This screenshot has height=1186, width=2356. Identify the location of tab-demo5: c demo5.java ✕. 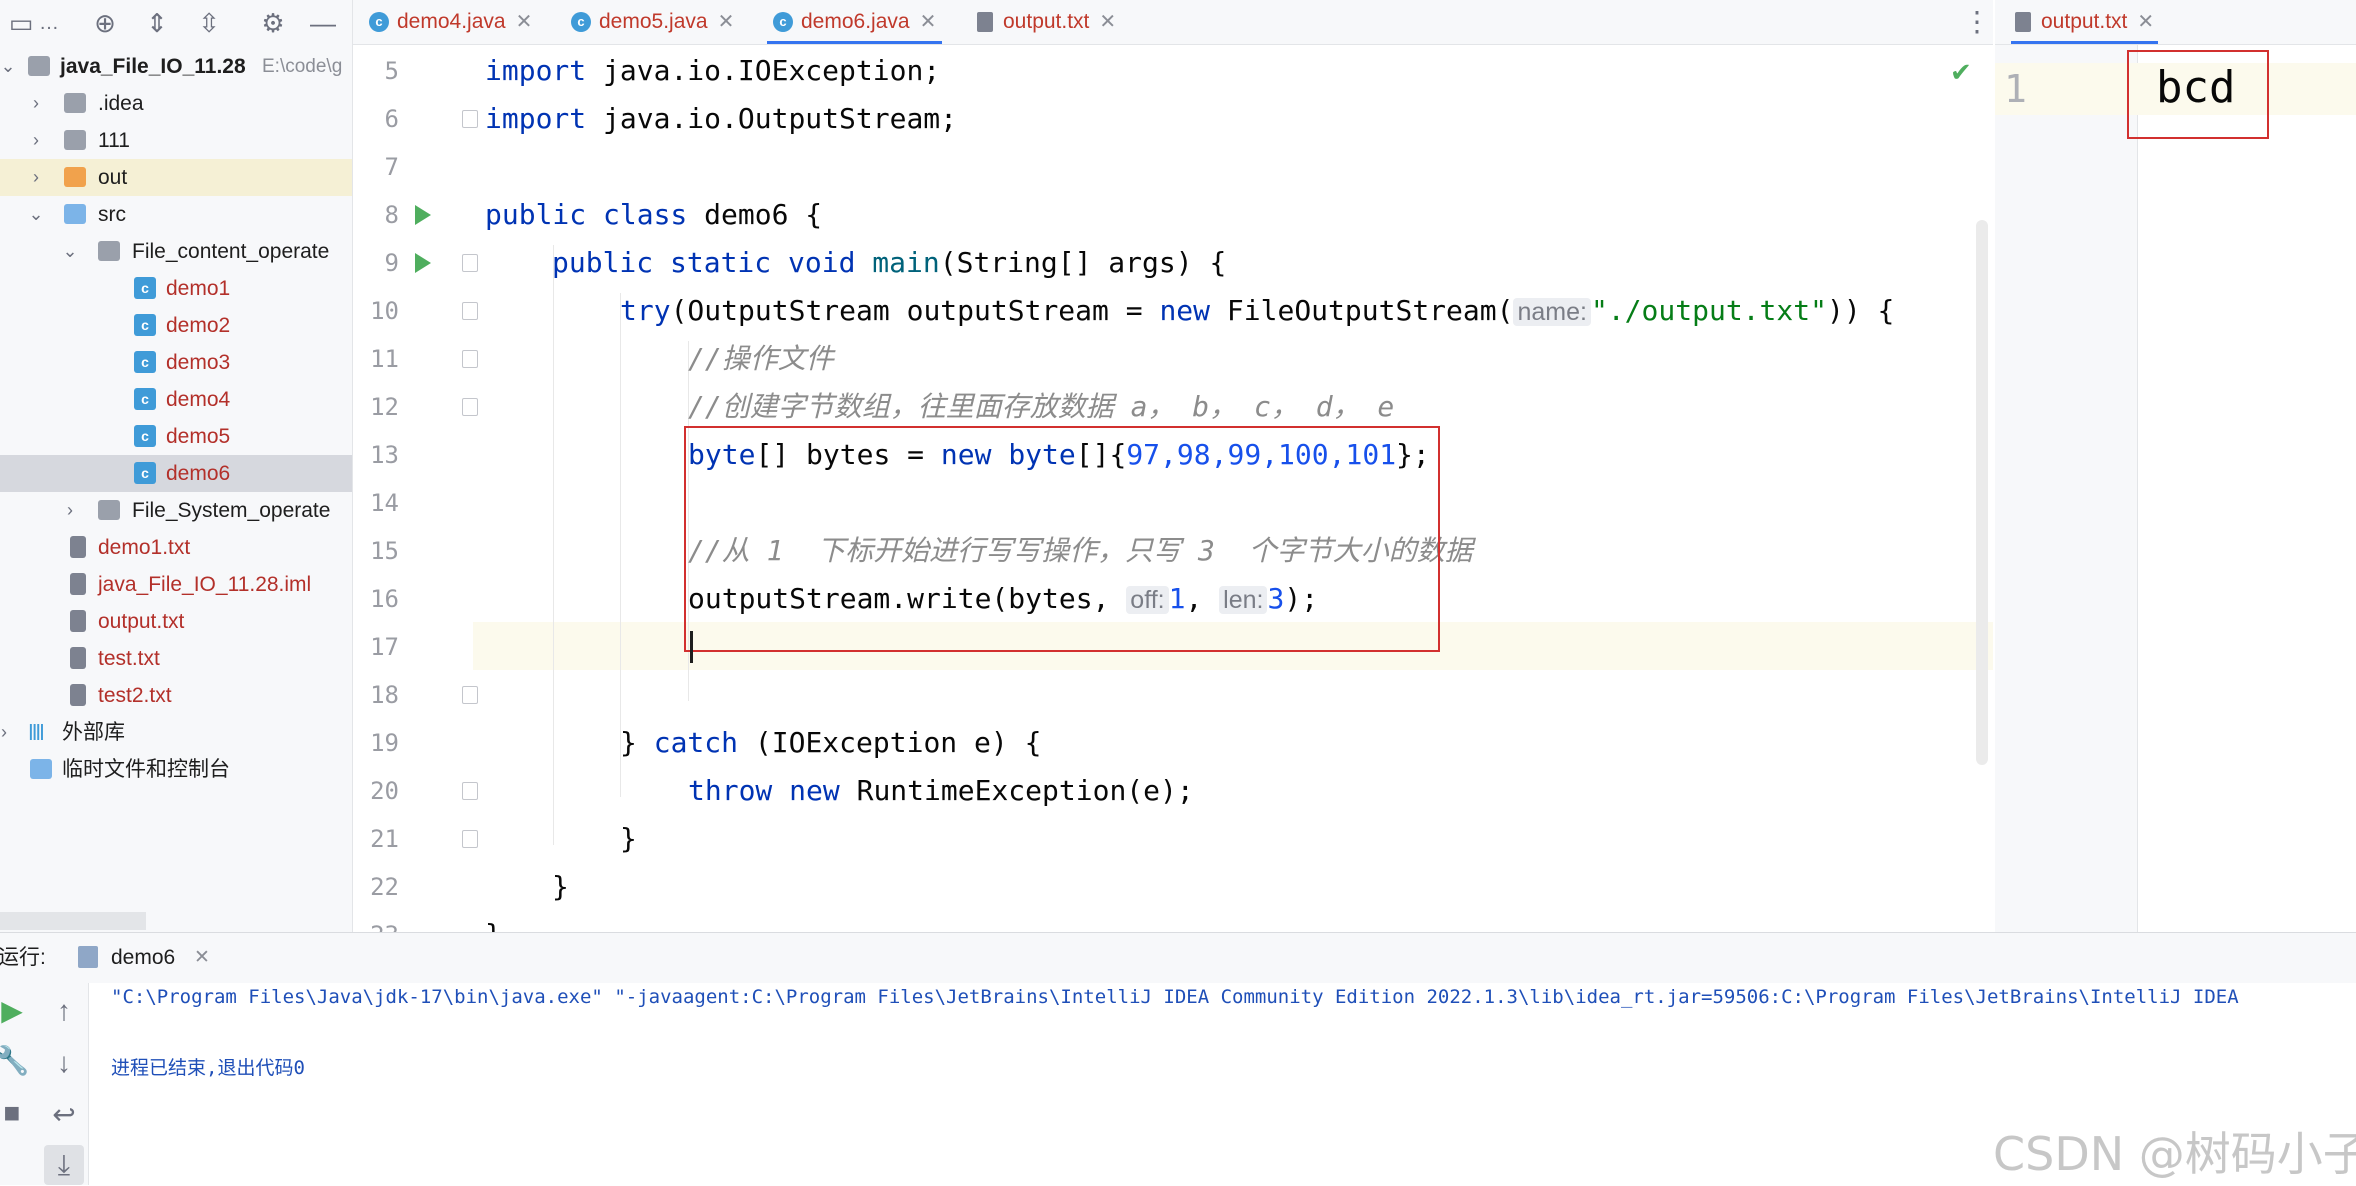
(652, 22).